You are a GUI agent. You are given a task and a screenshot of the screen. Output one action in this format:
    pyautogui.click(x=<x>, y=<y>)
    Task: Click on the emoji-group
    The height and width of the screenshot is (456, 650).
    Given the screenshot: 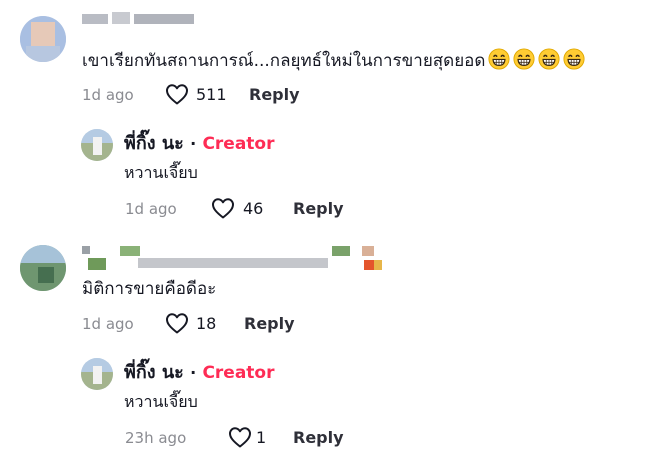 What is the action you would take?
    pyautogui.click(x=535, y=59)
    